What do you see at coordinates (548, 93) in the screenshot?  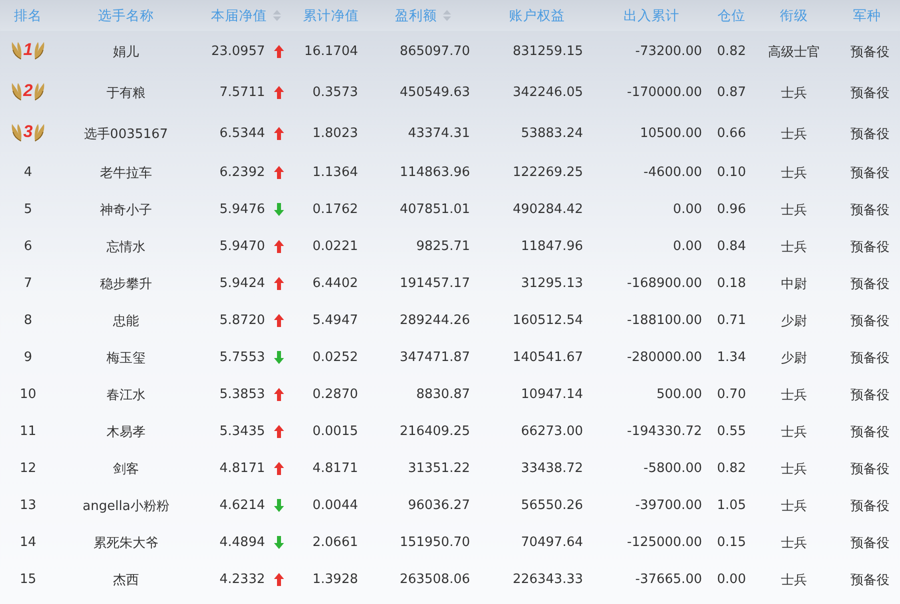 I see `table-cell-text: 342246.05` at bounding box center [548, 93].